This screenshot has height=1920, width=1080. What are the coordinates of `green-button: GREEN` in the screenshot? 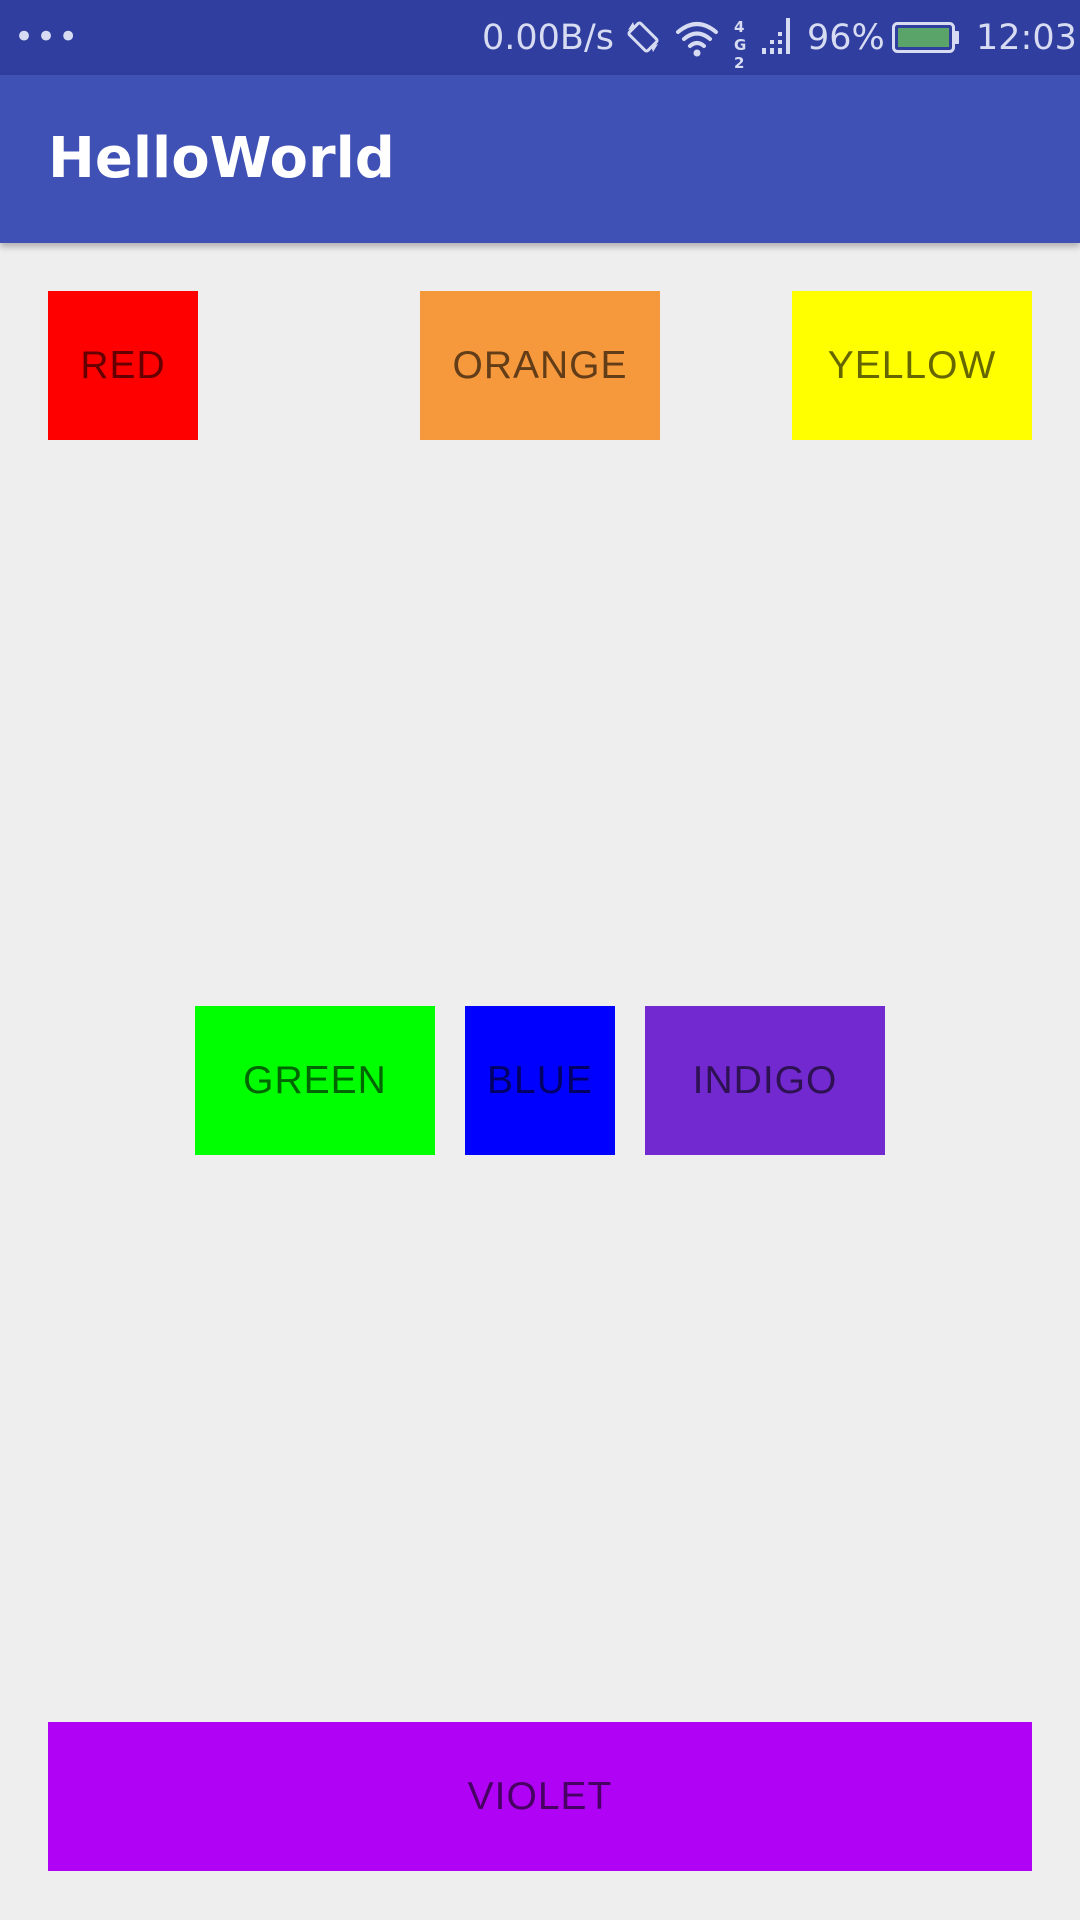 It's located at (315, 1080).